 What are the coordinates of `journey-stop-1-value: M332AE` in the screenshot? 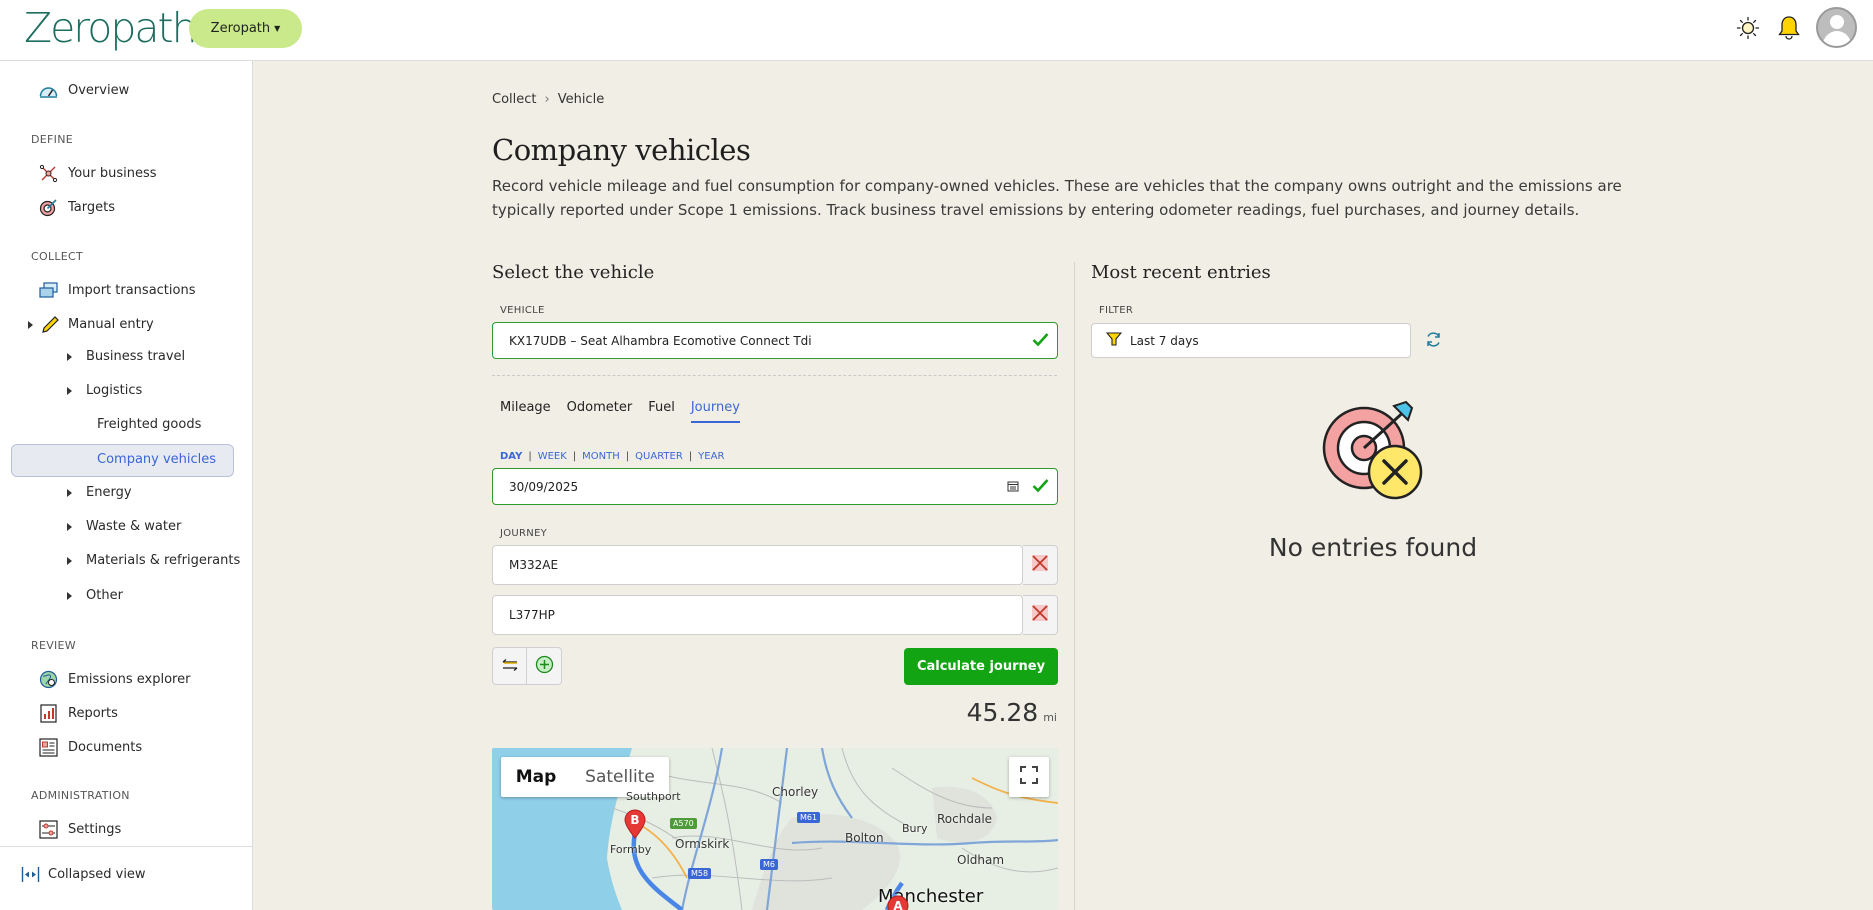 It's located at (534, 565).